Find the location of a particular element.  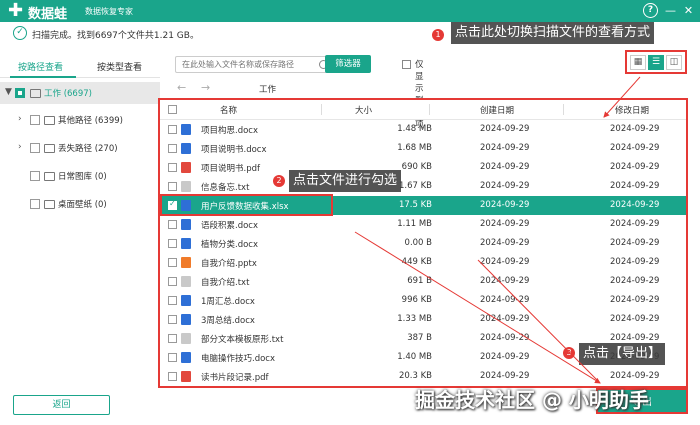

table-row: 项目说明书.pdf 690 KB 2024-09-29 2024-09-29 is located at coordinates (423, 167).